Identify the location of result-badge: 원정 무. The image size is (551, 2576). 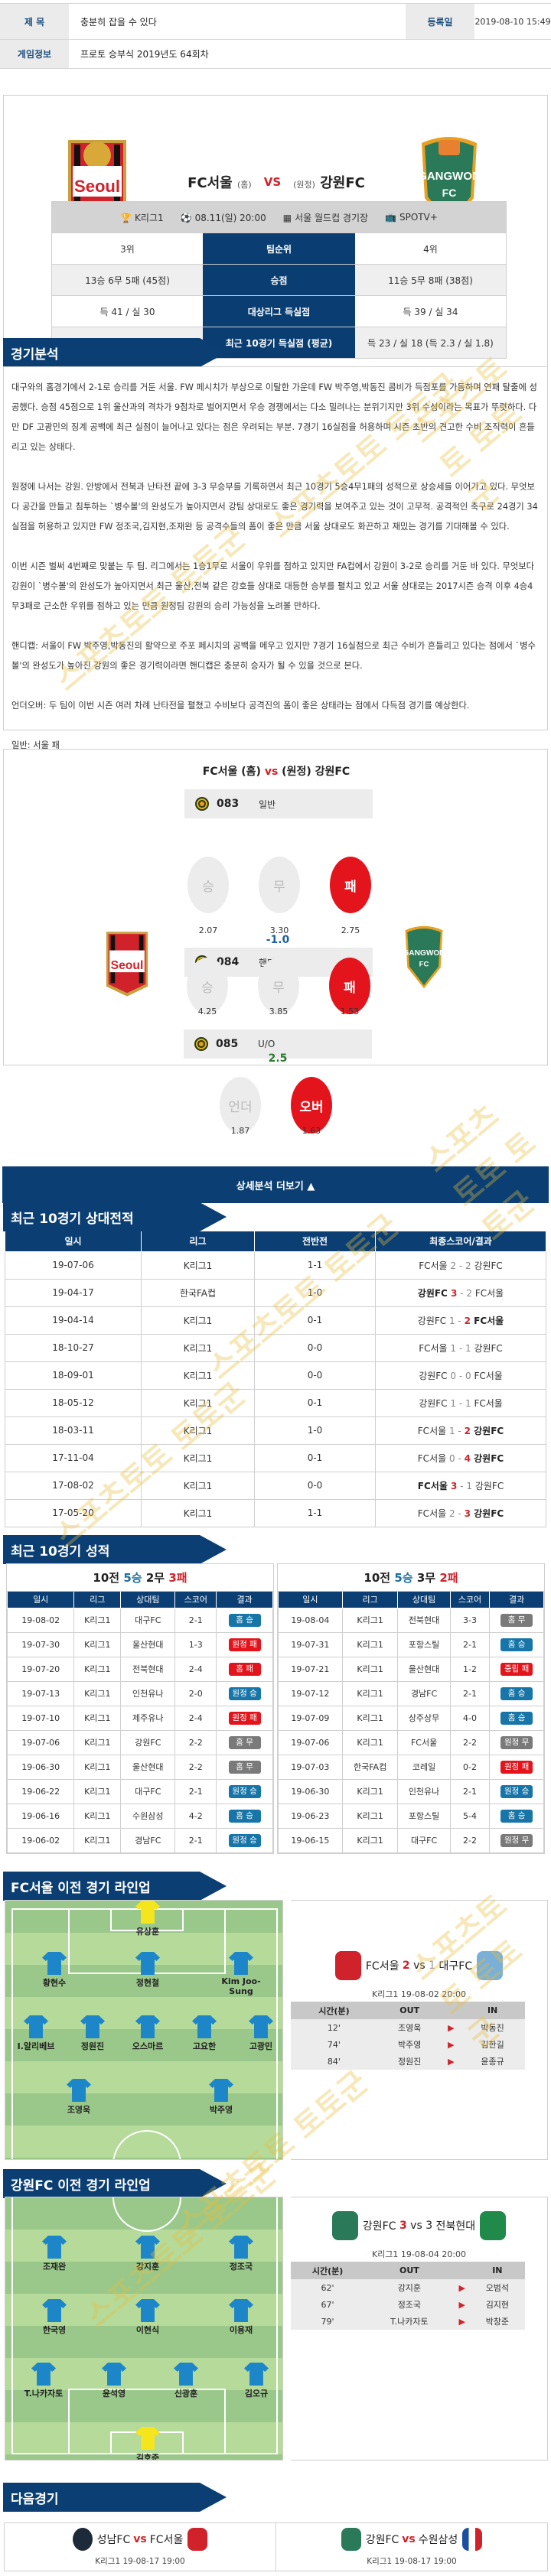
(516, 1742).